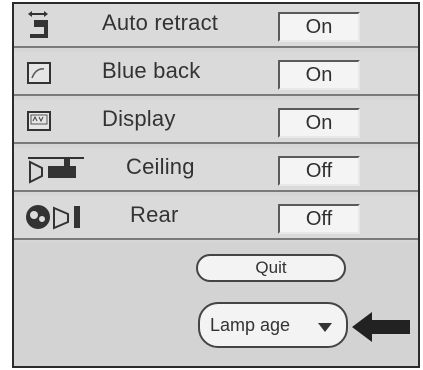  Describe the element at coordinates (64, 217) in the screenshot. I see `rear-projection-icon` at that location.